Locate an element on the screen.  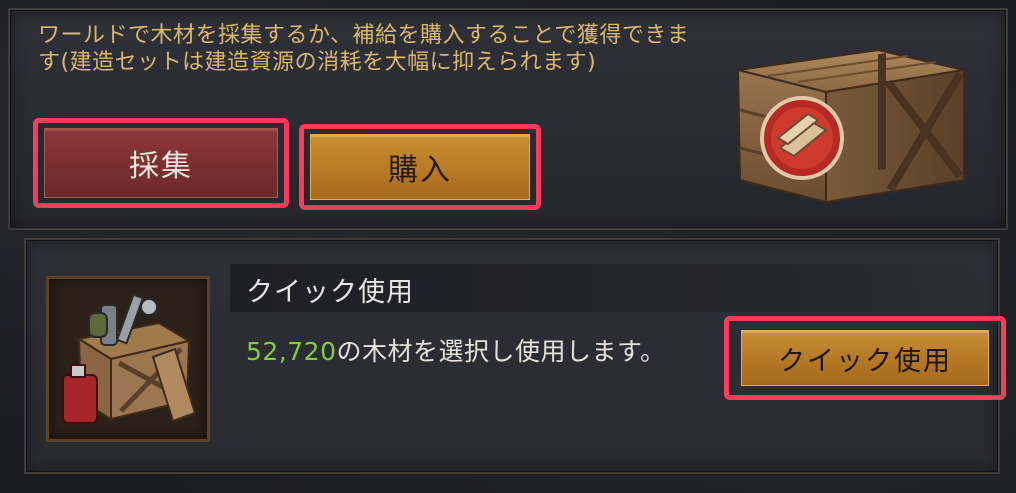
quick-use-button: クイック使用 is located at coordinates (865, 358).